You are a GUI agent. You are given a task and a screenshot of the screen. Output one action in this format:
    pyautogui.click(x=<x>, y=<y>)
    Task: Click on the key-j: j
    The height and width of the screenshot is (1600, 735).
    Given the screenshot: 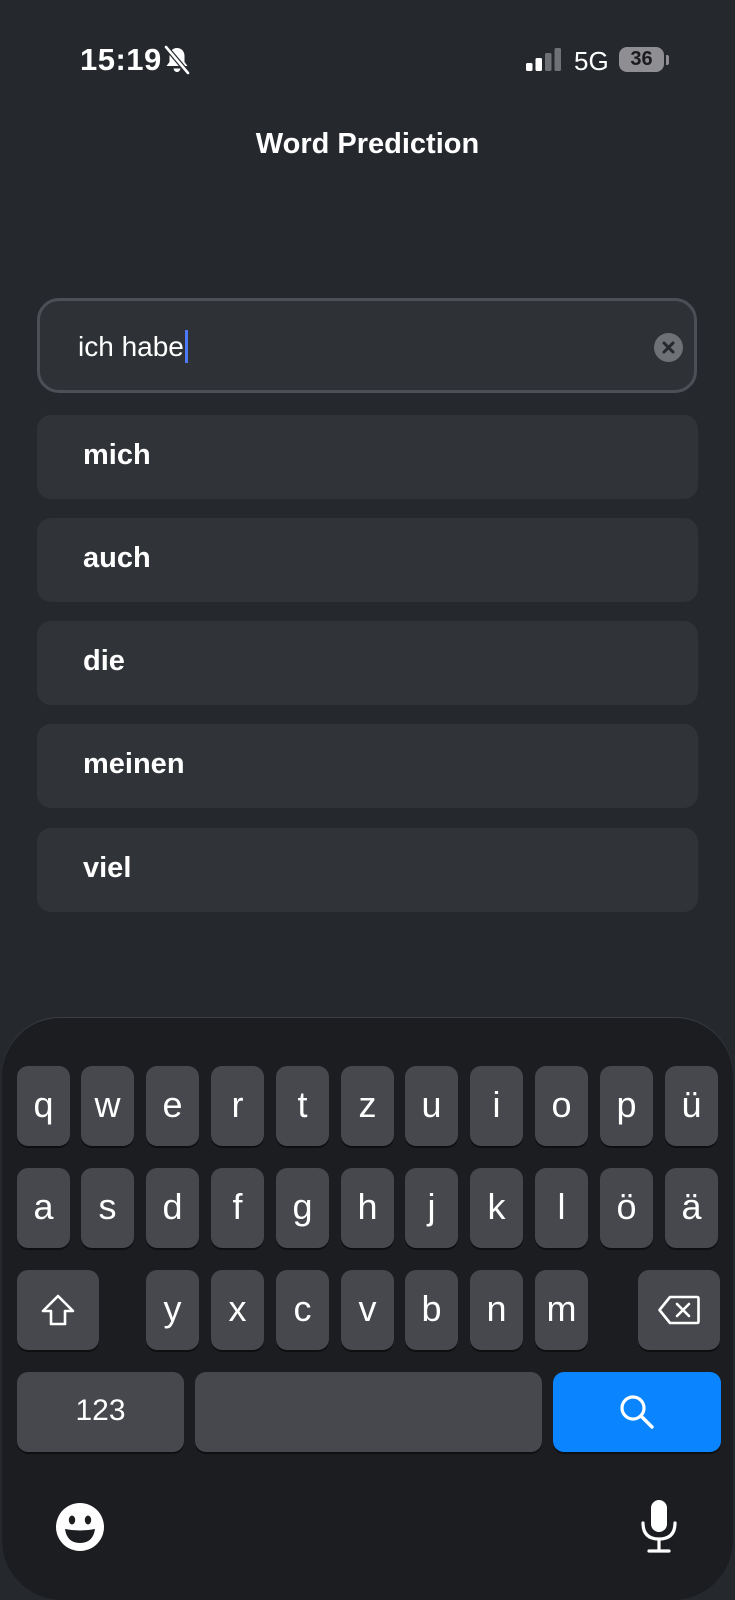 What is the action you would take?
    pyautogui.click(x=431, y=1208)
    